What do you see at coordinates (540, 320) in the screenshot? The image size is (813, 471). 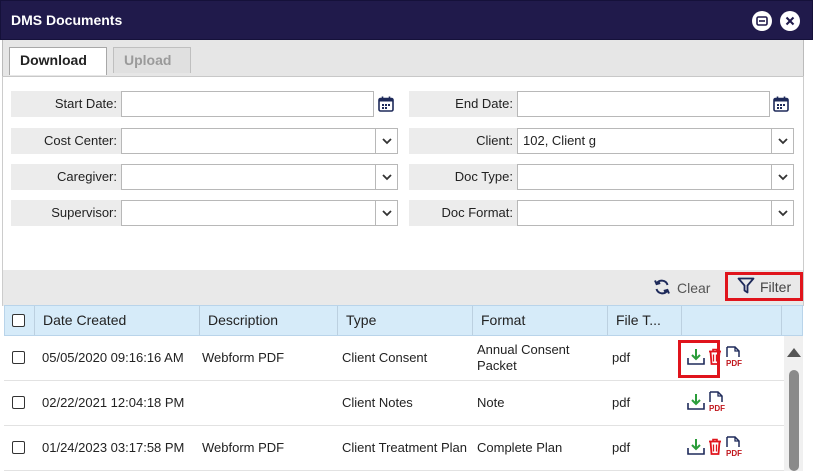 I see `column-header-format: Format` at bounding box center [540, 320].